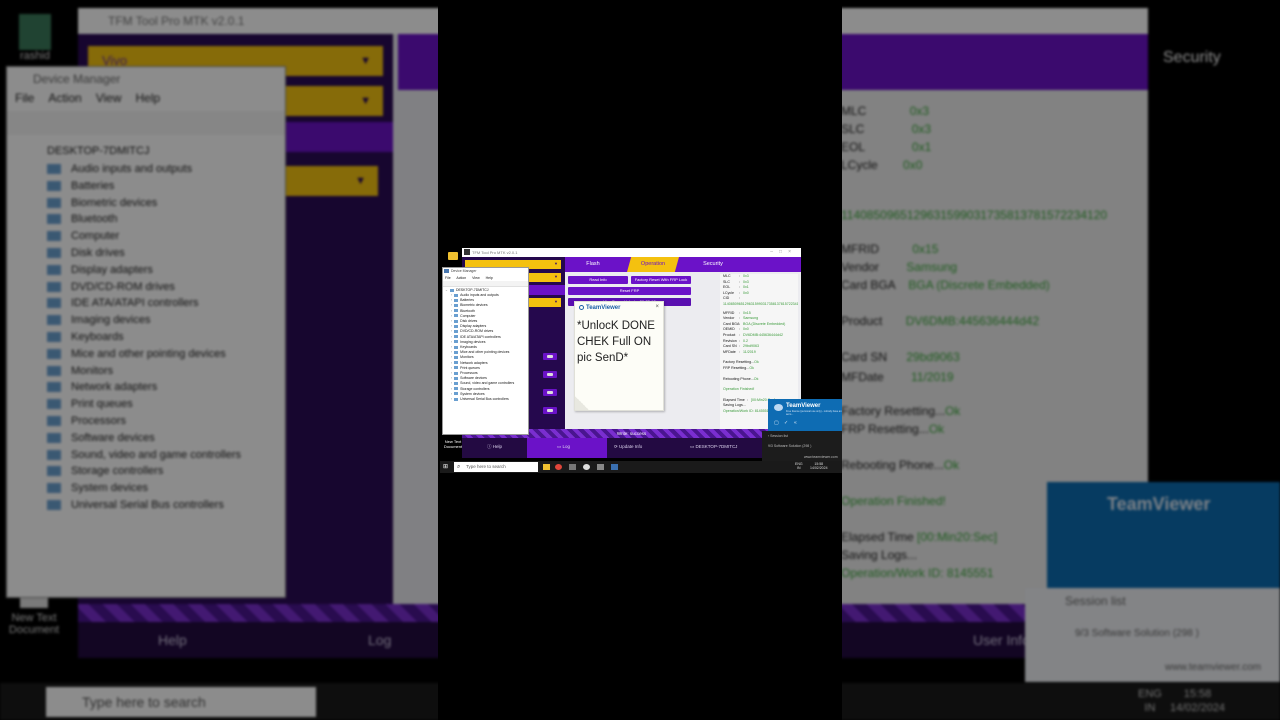  What do you see at coordinates (760, 304) in the screenshot?
I see `log-row: 1140850965129631599031735813781572234120` at bounding box center [760, 304].